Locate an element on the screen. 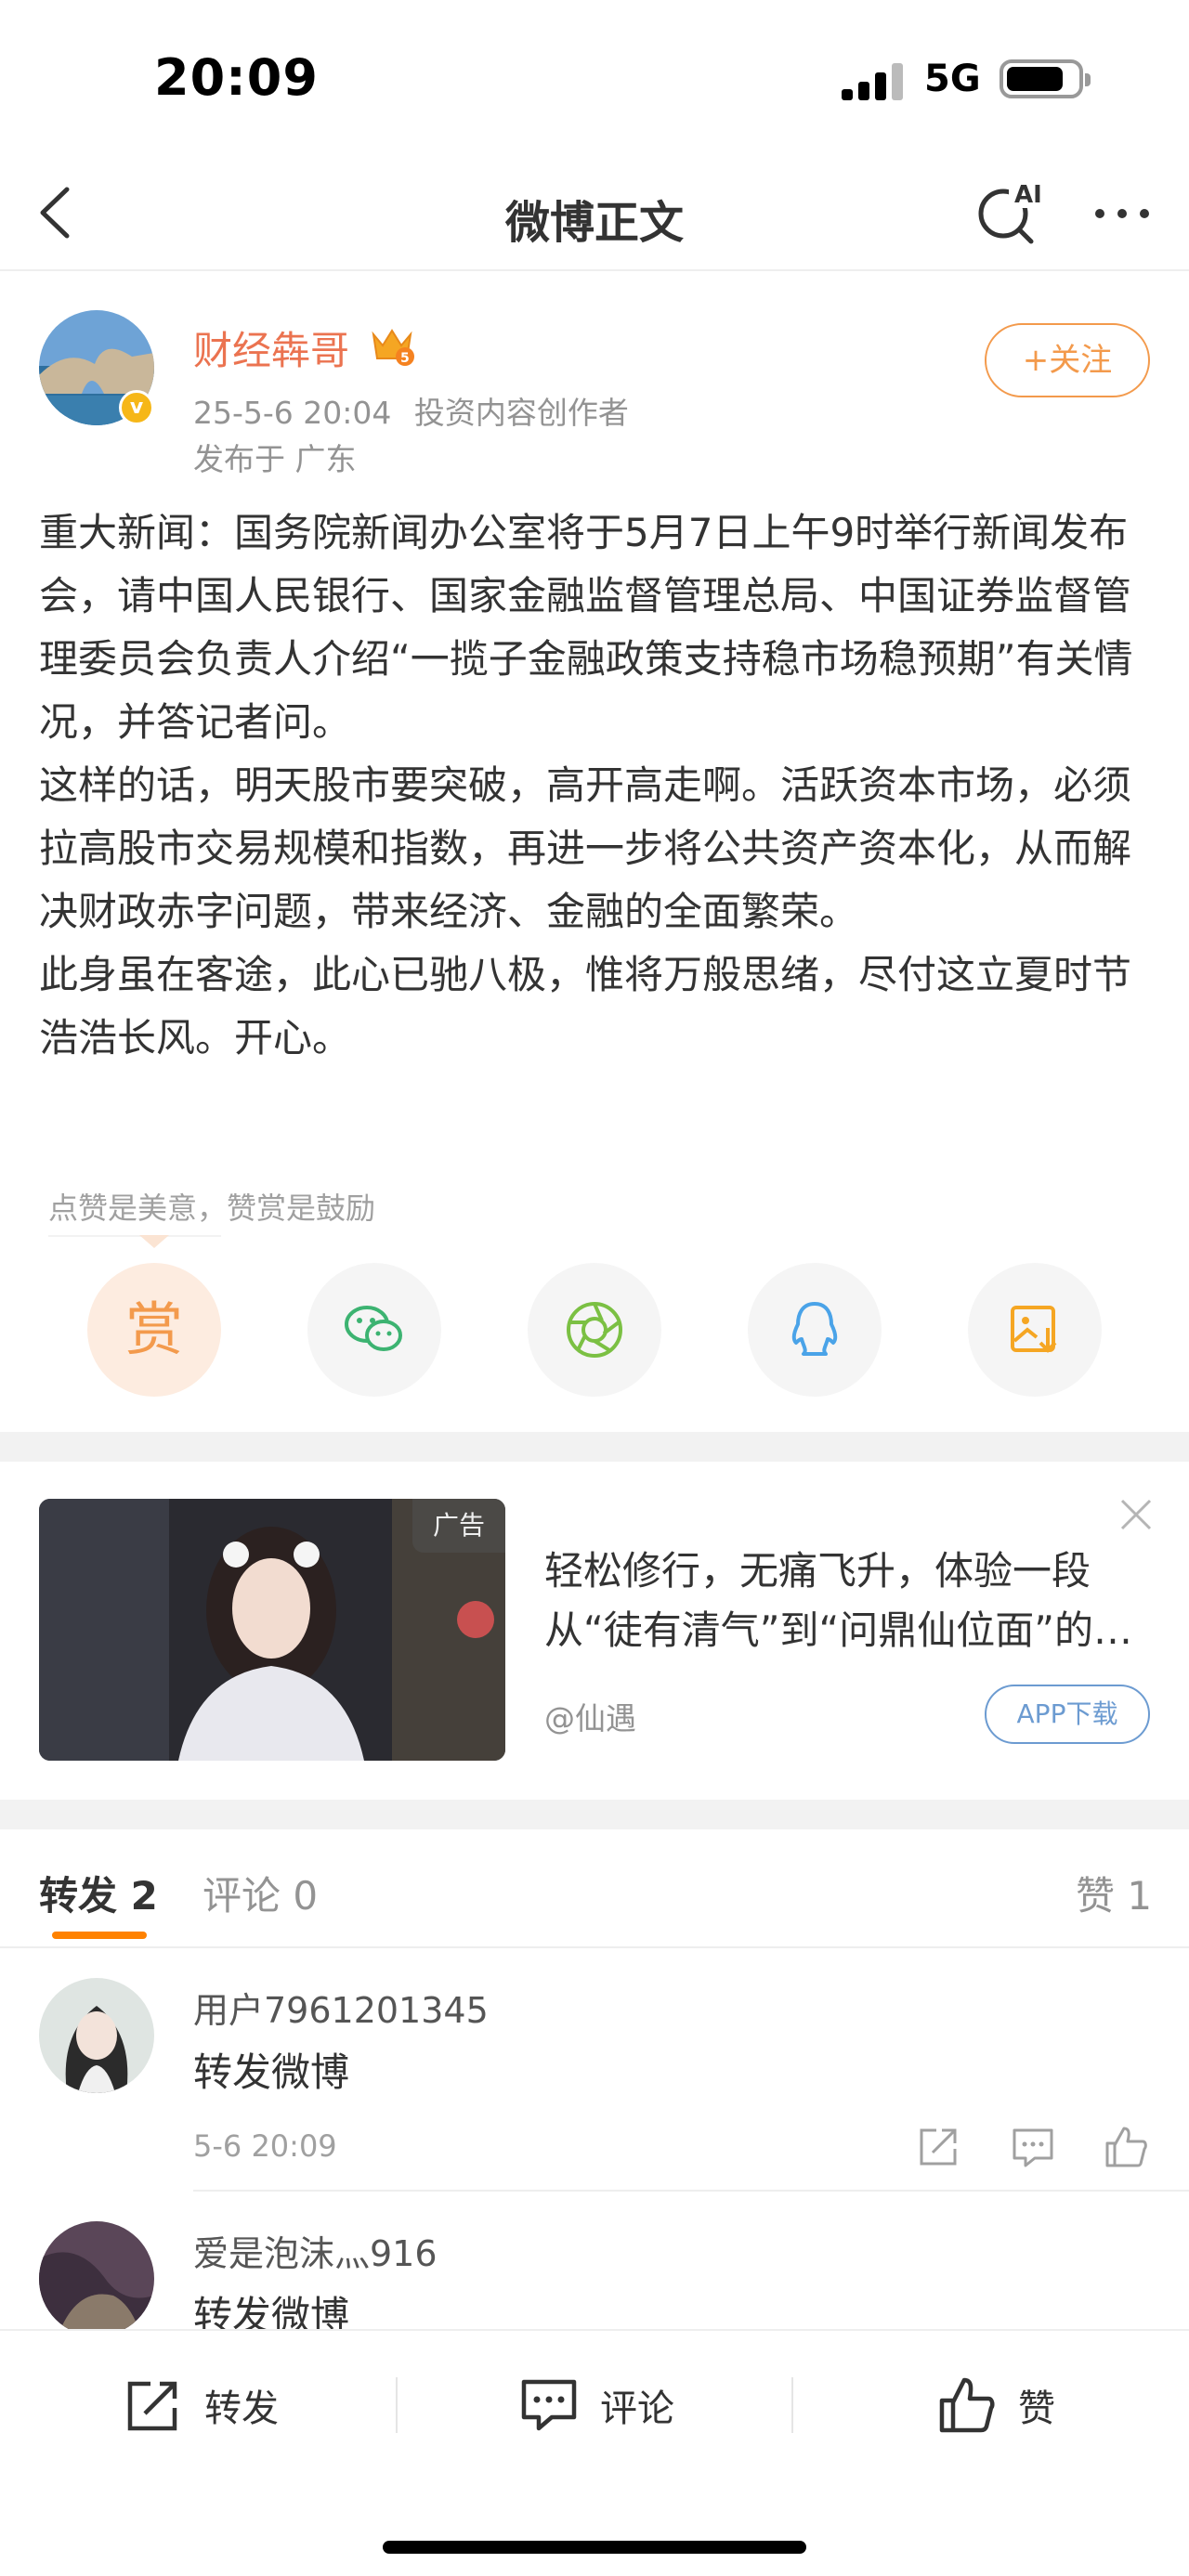 Image resolution: width=1189 pixels, height=2576 pixels. tab-like: 赞 1 is located at coordinates (1114, 1893).